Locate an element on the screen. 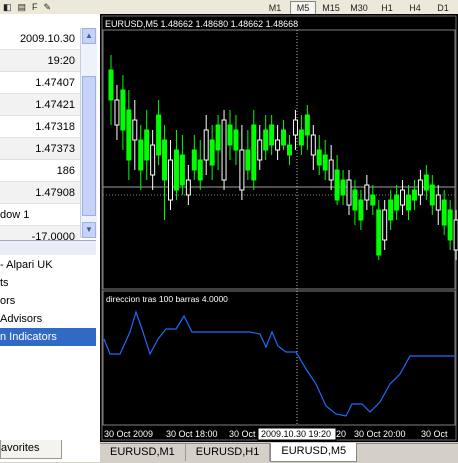 The image size is (458, 463). market-watch-scrollbar: ▲ ▼ is located at coordinates (88, 133).